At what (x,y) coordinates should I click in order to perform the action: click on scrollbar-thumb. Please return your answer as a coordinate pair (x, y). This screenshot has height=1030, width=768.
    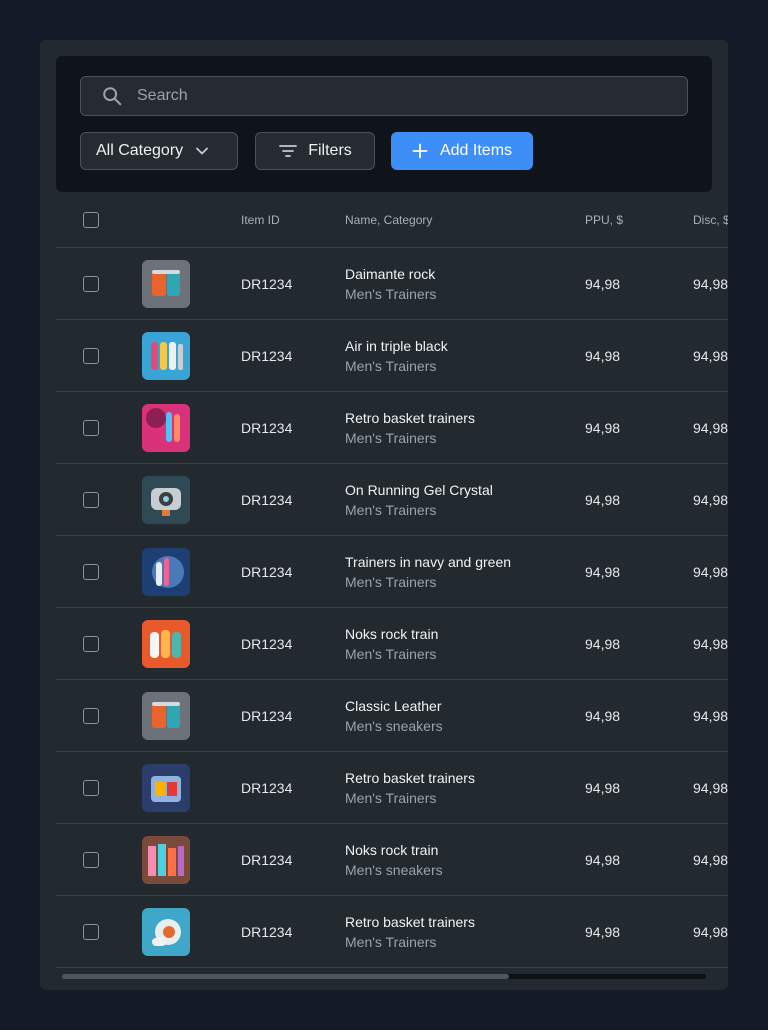
    Looking at the image, I should click on (285, 976).